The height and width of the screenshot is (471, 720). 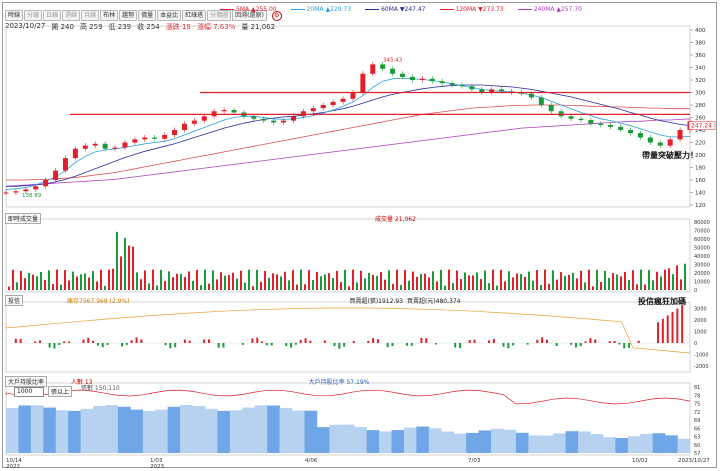 What do you see at coordinates (339, 382) in the screenshot?
I see `holders-legend-ratio: 大戶持股比率 57.19%` at bounding box center [339, 382].